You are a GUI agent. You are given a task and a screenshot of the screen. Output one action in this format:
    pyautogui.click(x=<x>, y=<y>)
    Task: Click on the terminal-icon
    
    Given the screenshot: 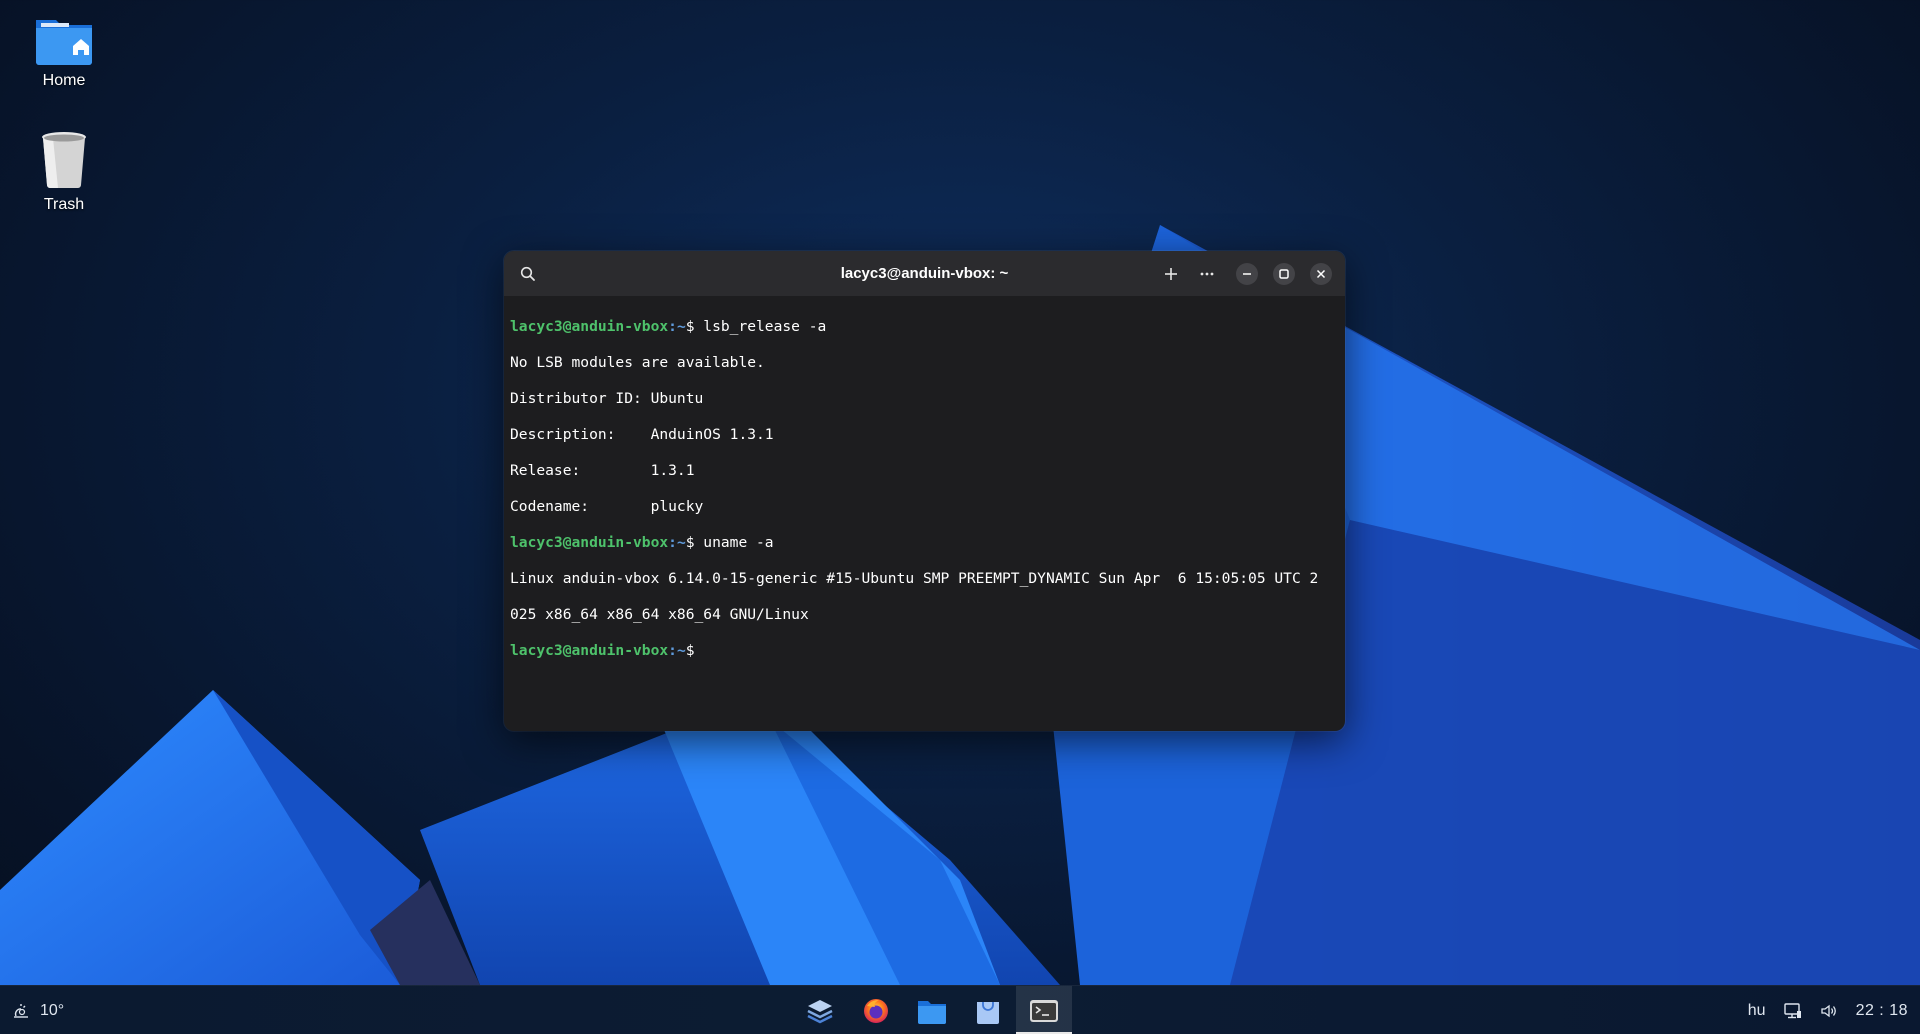 What is the action you would take?
    pyautogui.click(x=1044, y=1010)
    